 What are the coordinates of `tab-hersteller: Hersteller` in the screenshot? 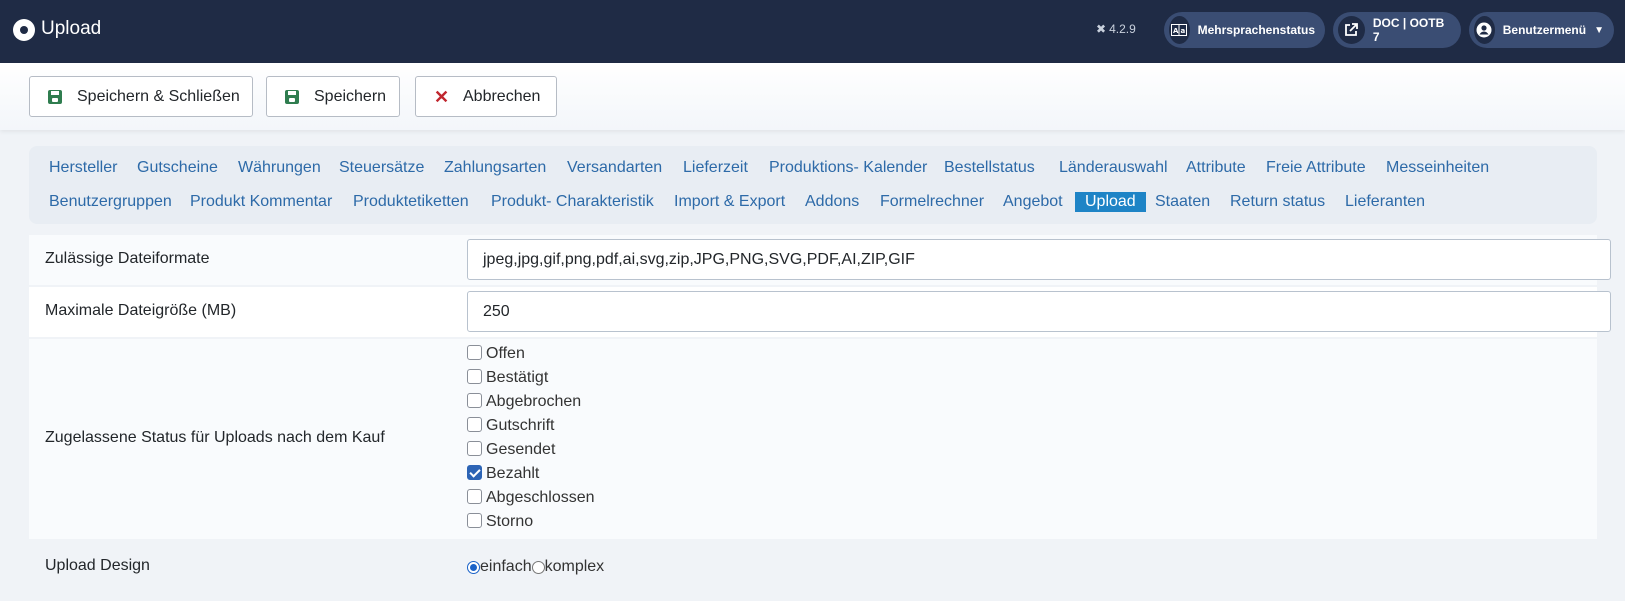 It's located at (83, 168).